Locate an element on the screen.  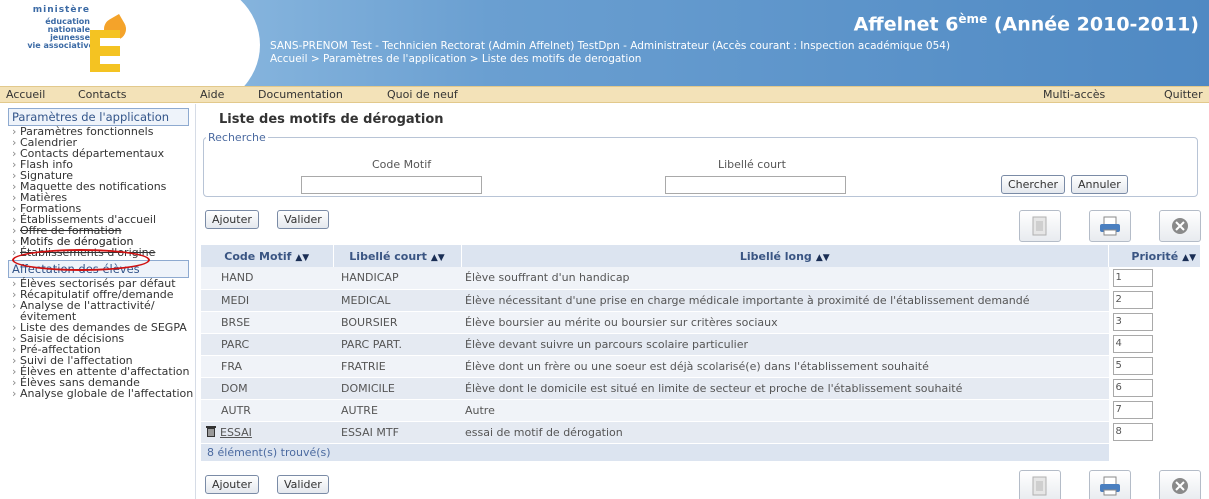
code-link: ESSAI is located at coordinates (236, 432).